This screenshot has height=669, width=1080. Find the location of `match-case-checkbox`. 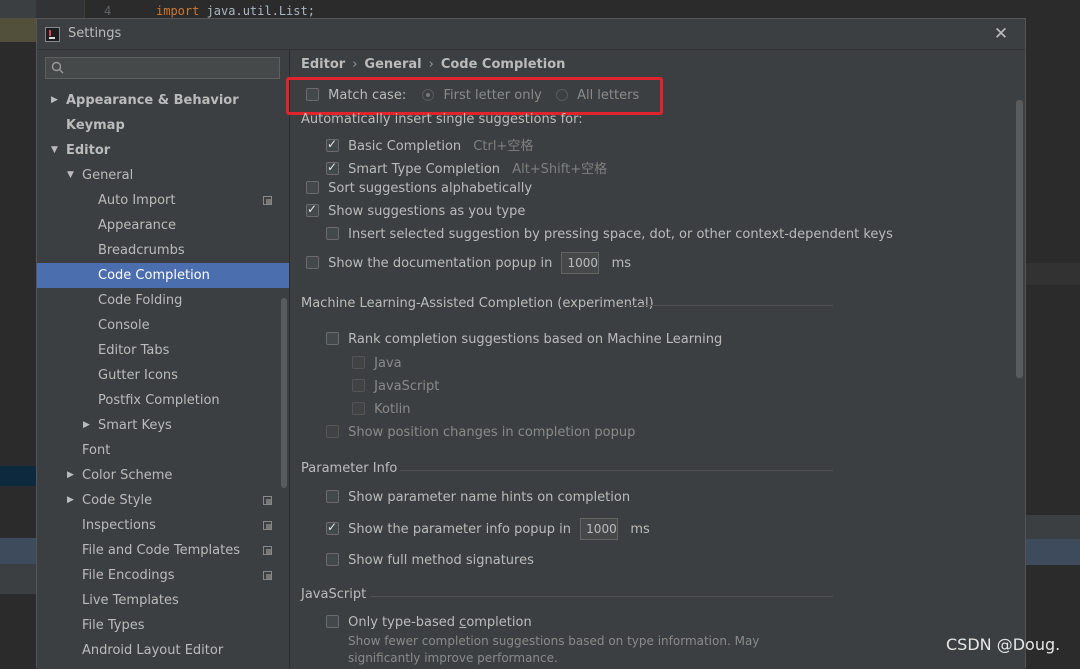

match-case-checkbox is located at coordinates (312, 94).